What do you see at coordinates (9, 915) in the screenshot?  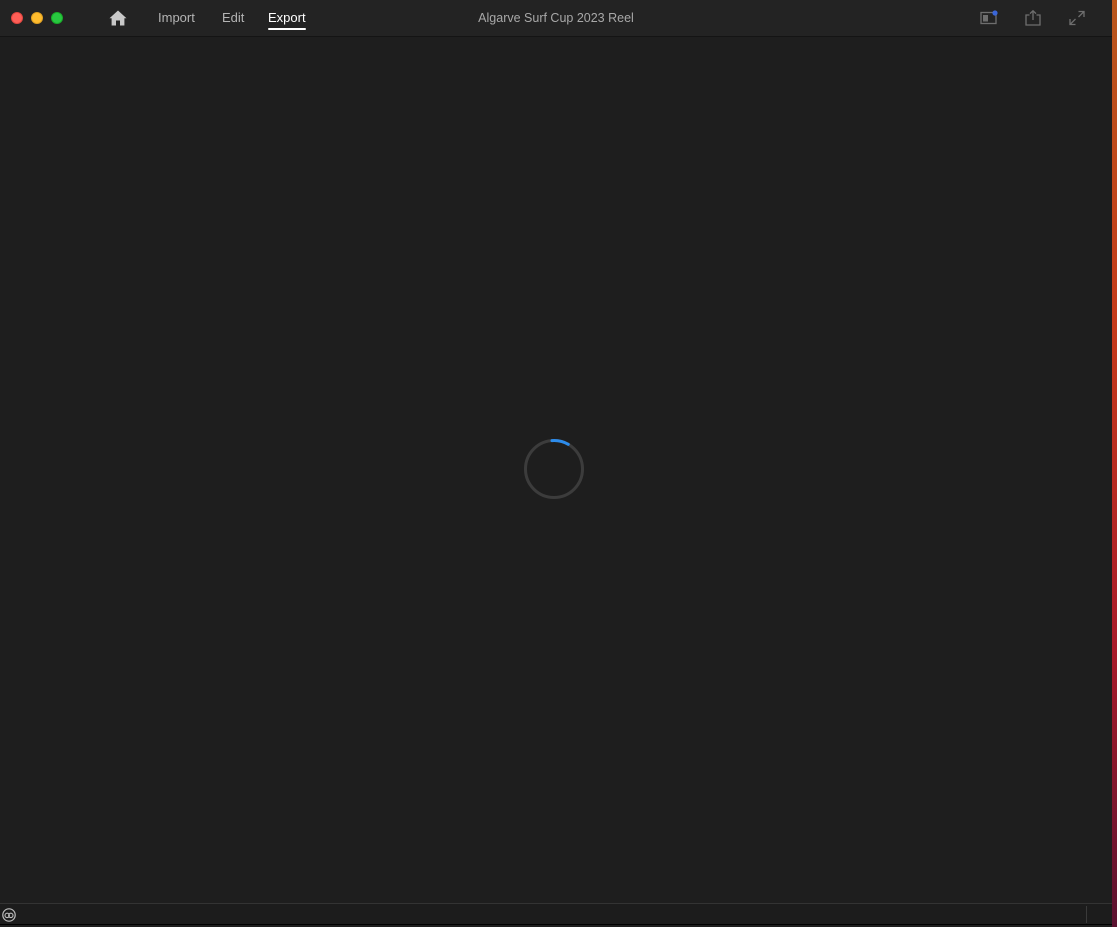 I see `creative-cloud-icon` at bounding box center [9, 915].